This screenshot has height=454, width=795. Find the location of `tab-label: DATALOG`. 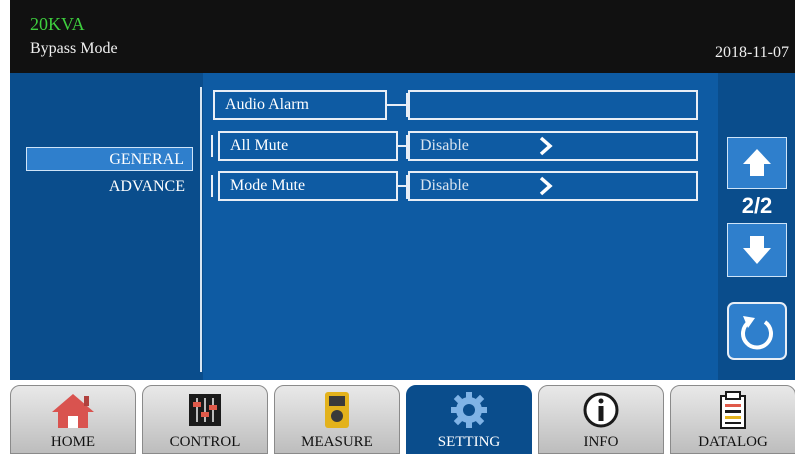

tab-label: DATALOG is located at coordinates (733, 442).